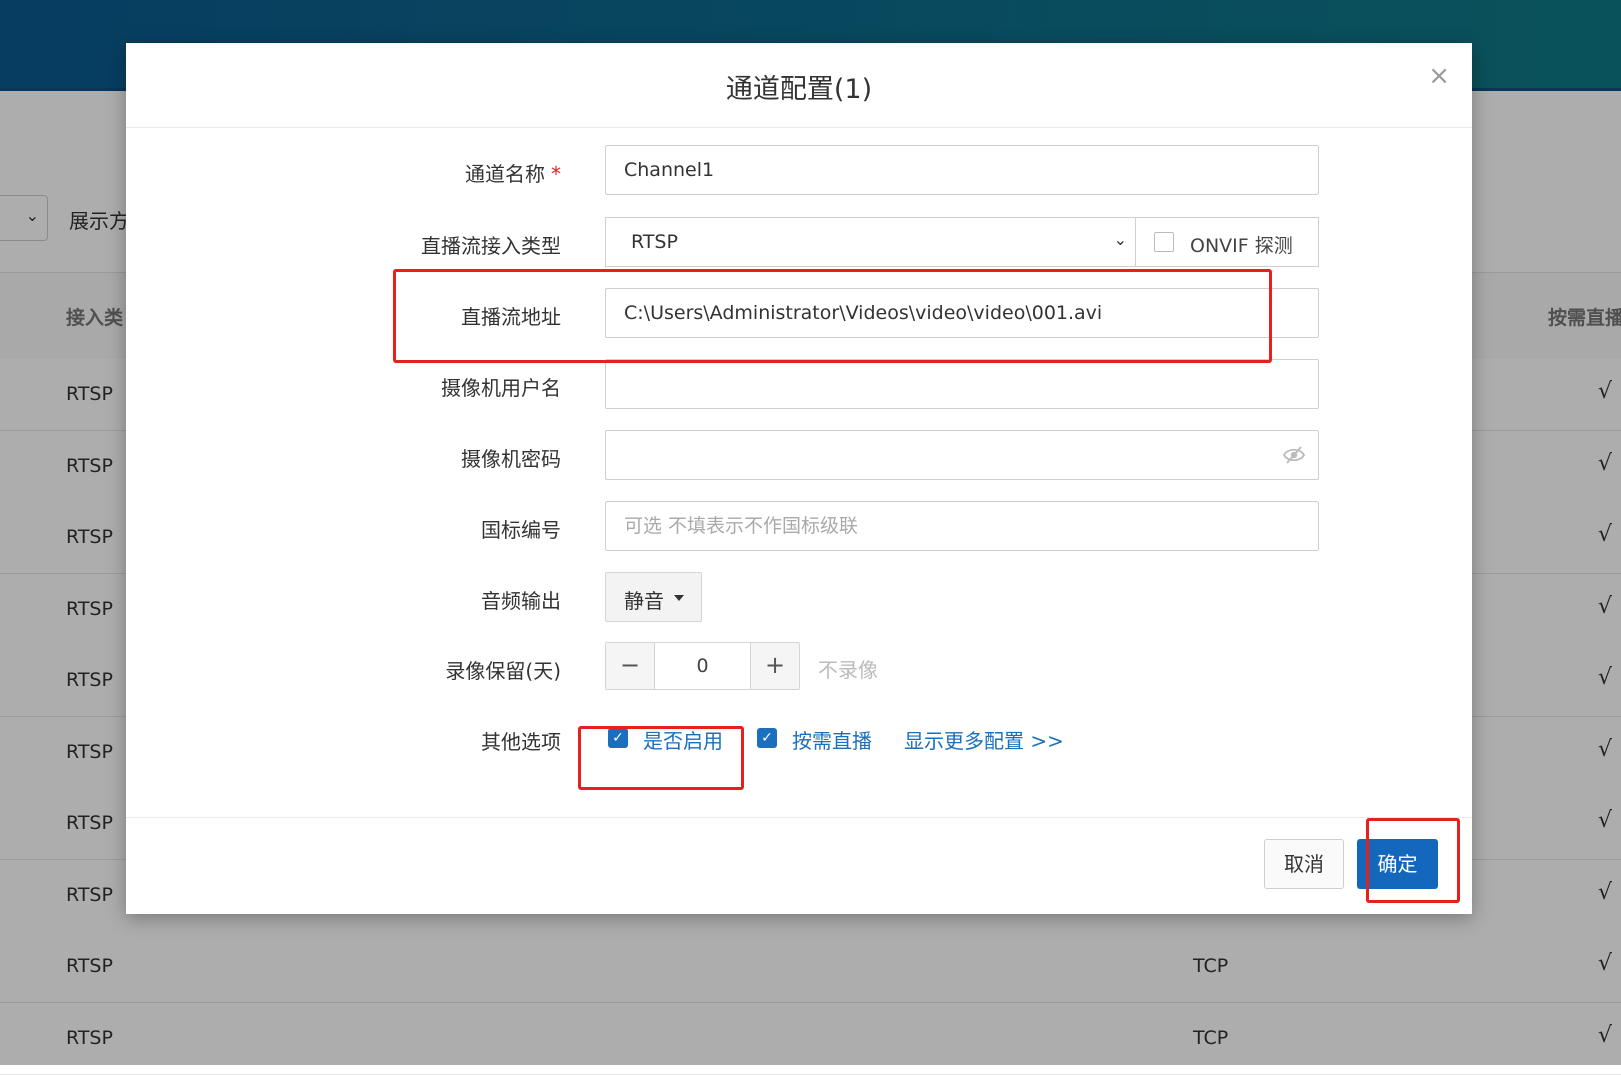  I want to click on camera-password-input, so click(962, 455).